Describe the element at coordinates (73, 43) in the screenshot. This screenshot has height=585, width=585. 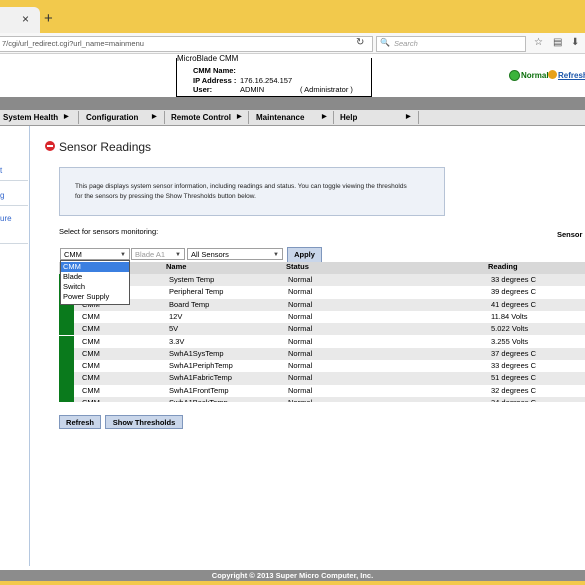
I see `url-text: 7/cgi/url_redirect.cgi?url_name=mainmenu` at that location.